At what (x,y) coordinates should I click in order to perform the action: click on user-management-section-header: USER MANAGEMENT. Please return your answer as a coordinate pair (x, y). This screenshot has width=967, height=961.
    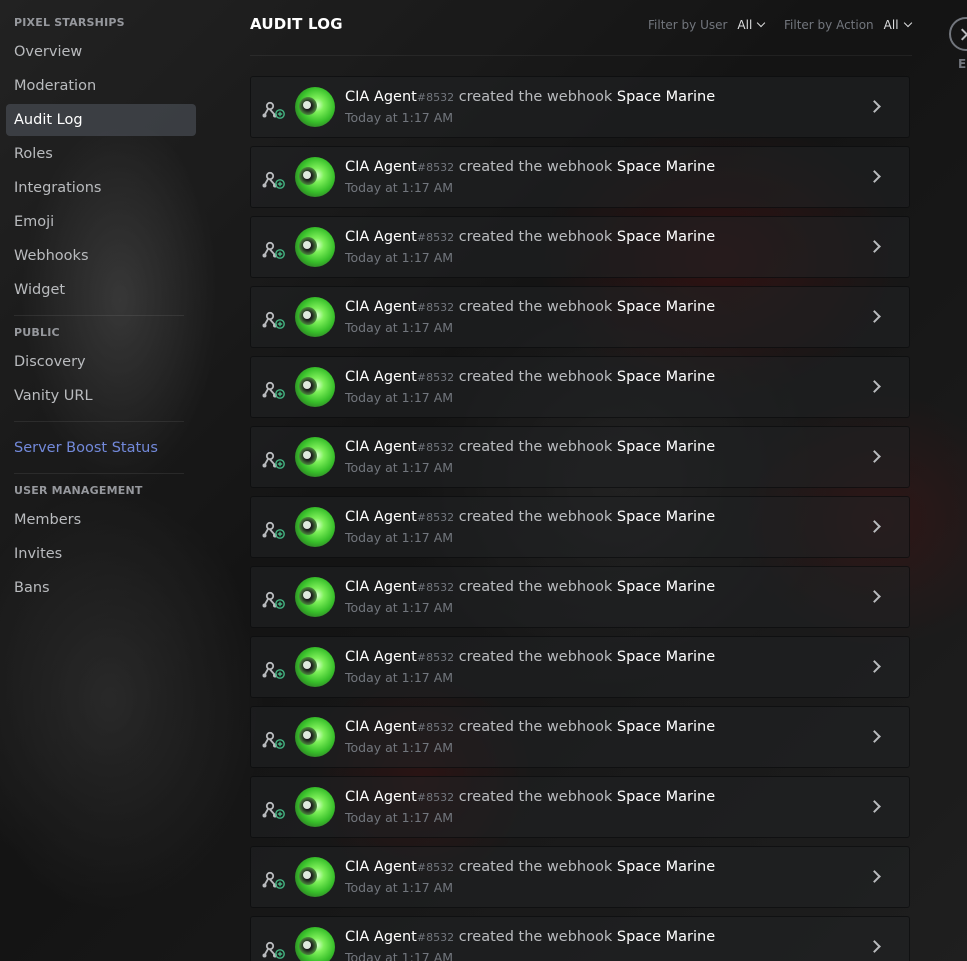
    Looking at the image, I should click on (78, 490).